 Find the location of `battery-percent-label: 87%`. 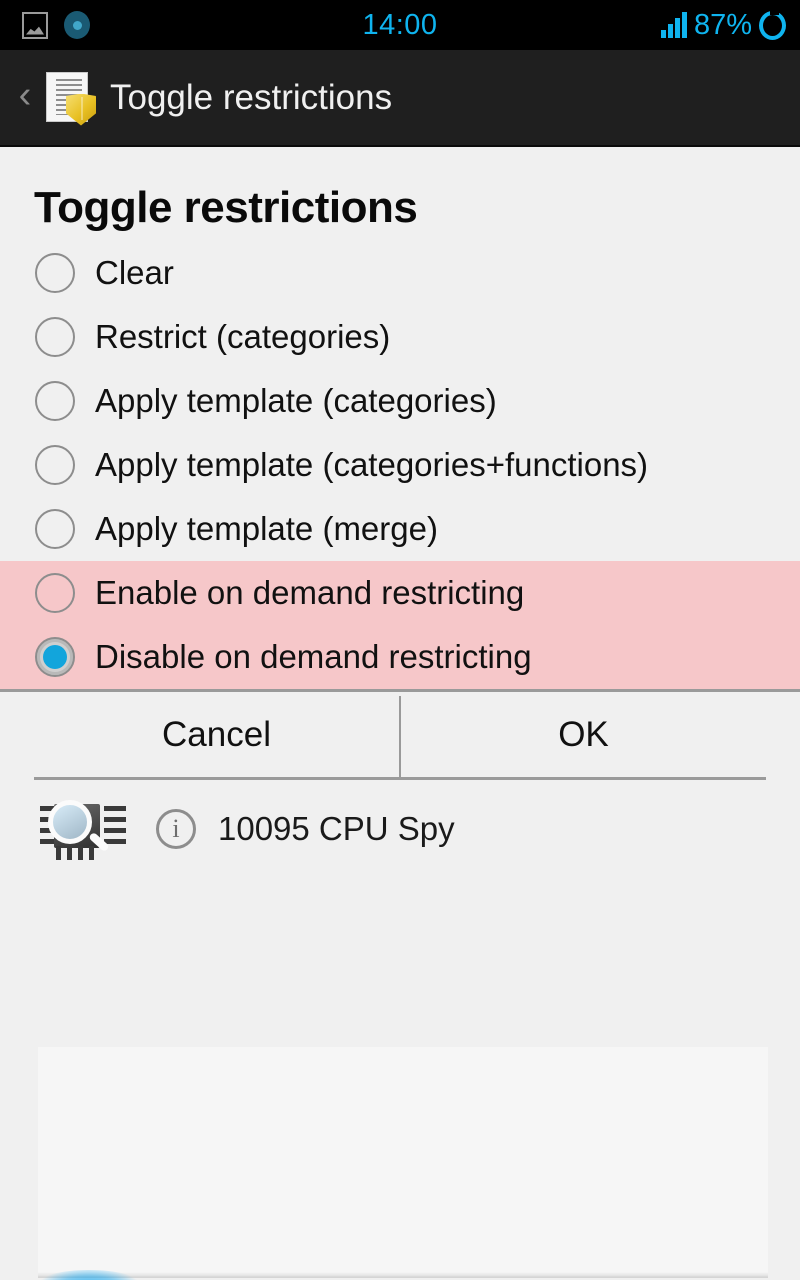

battery-percent-label: 87% is located at coordinates (722, 24).